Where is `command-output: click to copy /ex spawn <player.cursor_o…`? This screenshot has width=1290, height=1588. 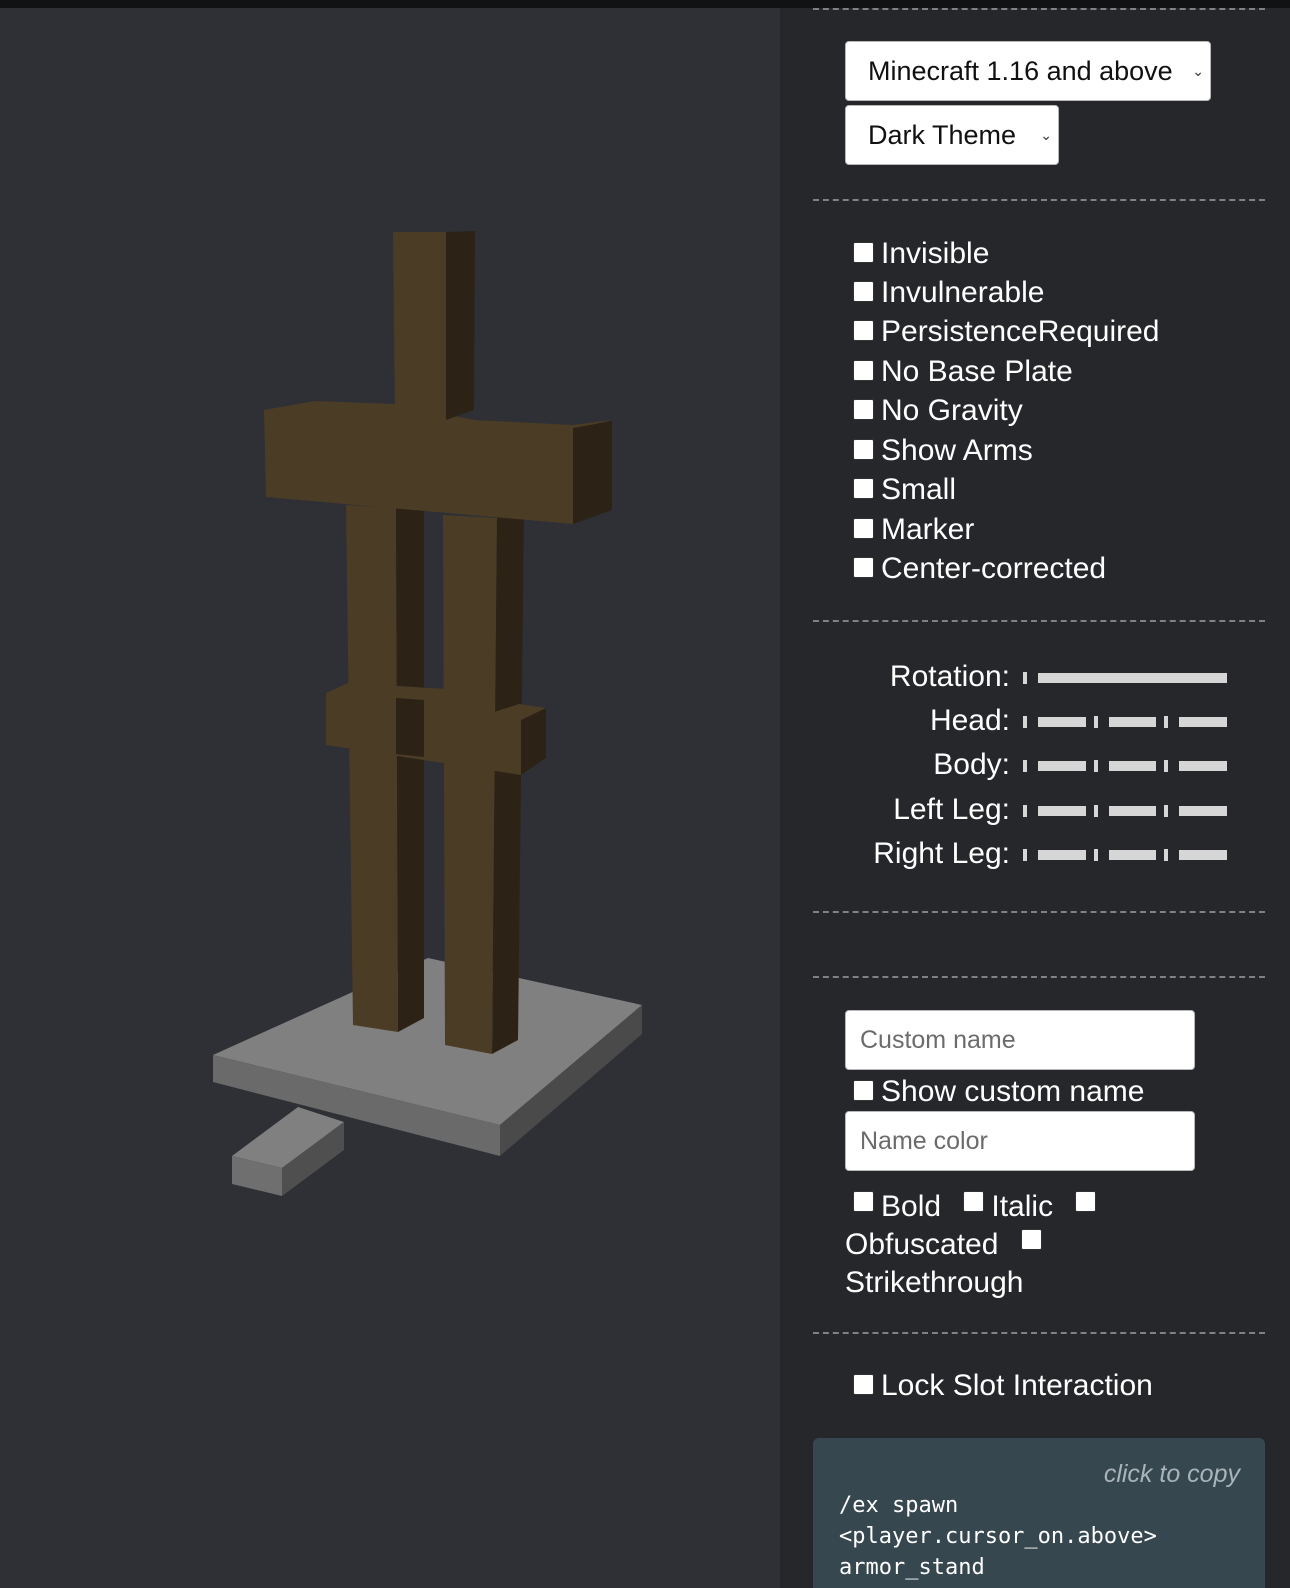 command-output: click to copy /ex spawn <player.cursor_o… is located at coordinates (1039, 1513).